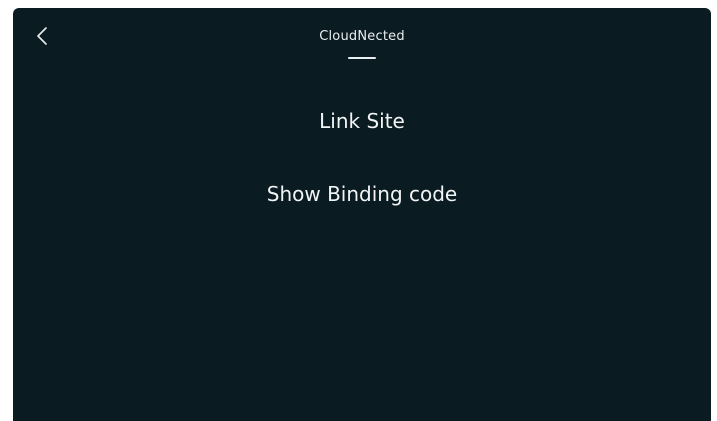 This screenshot has height=421, width=717. What do you see at coordinates (362, 194) in the screenshot?
I see `show-binding-code-button: Show Binding code` at bounding box center [362, 194].